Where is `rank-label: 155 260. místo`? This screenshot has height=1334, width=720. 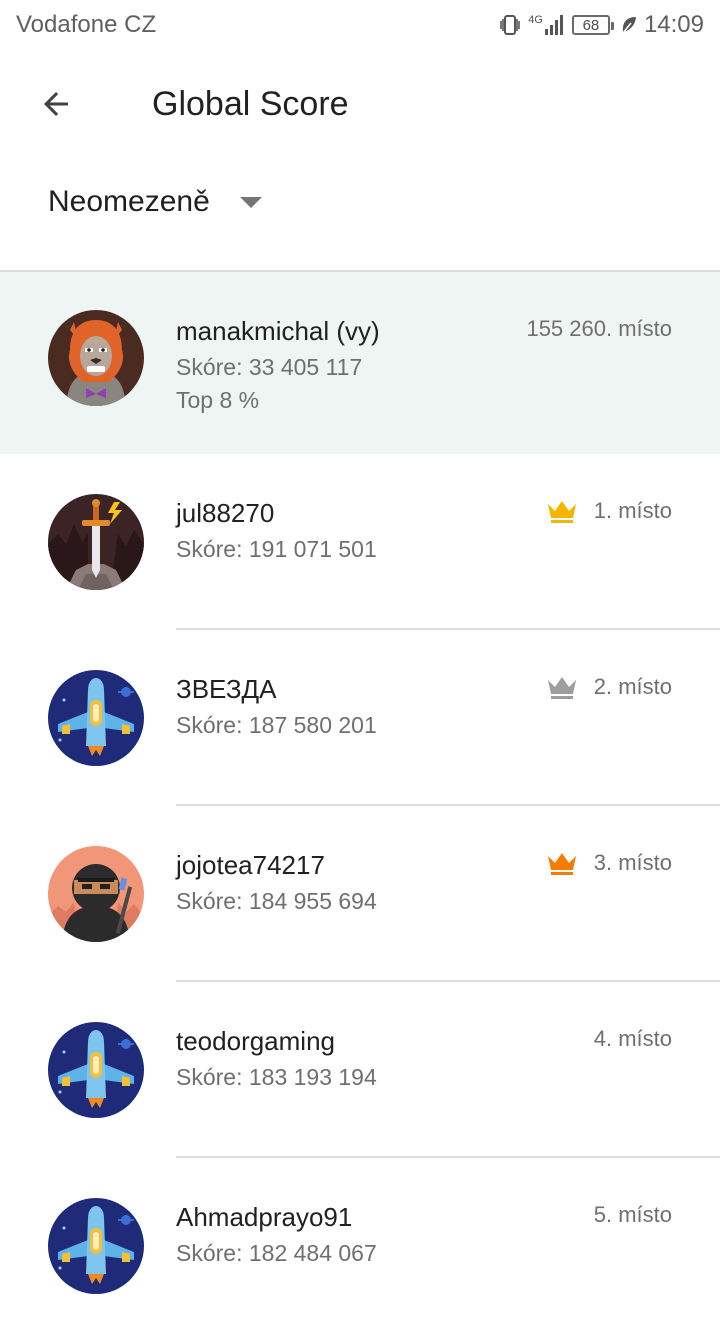 rank-label: 155 260. místo is located at coordinates (599, 328).